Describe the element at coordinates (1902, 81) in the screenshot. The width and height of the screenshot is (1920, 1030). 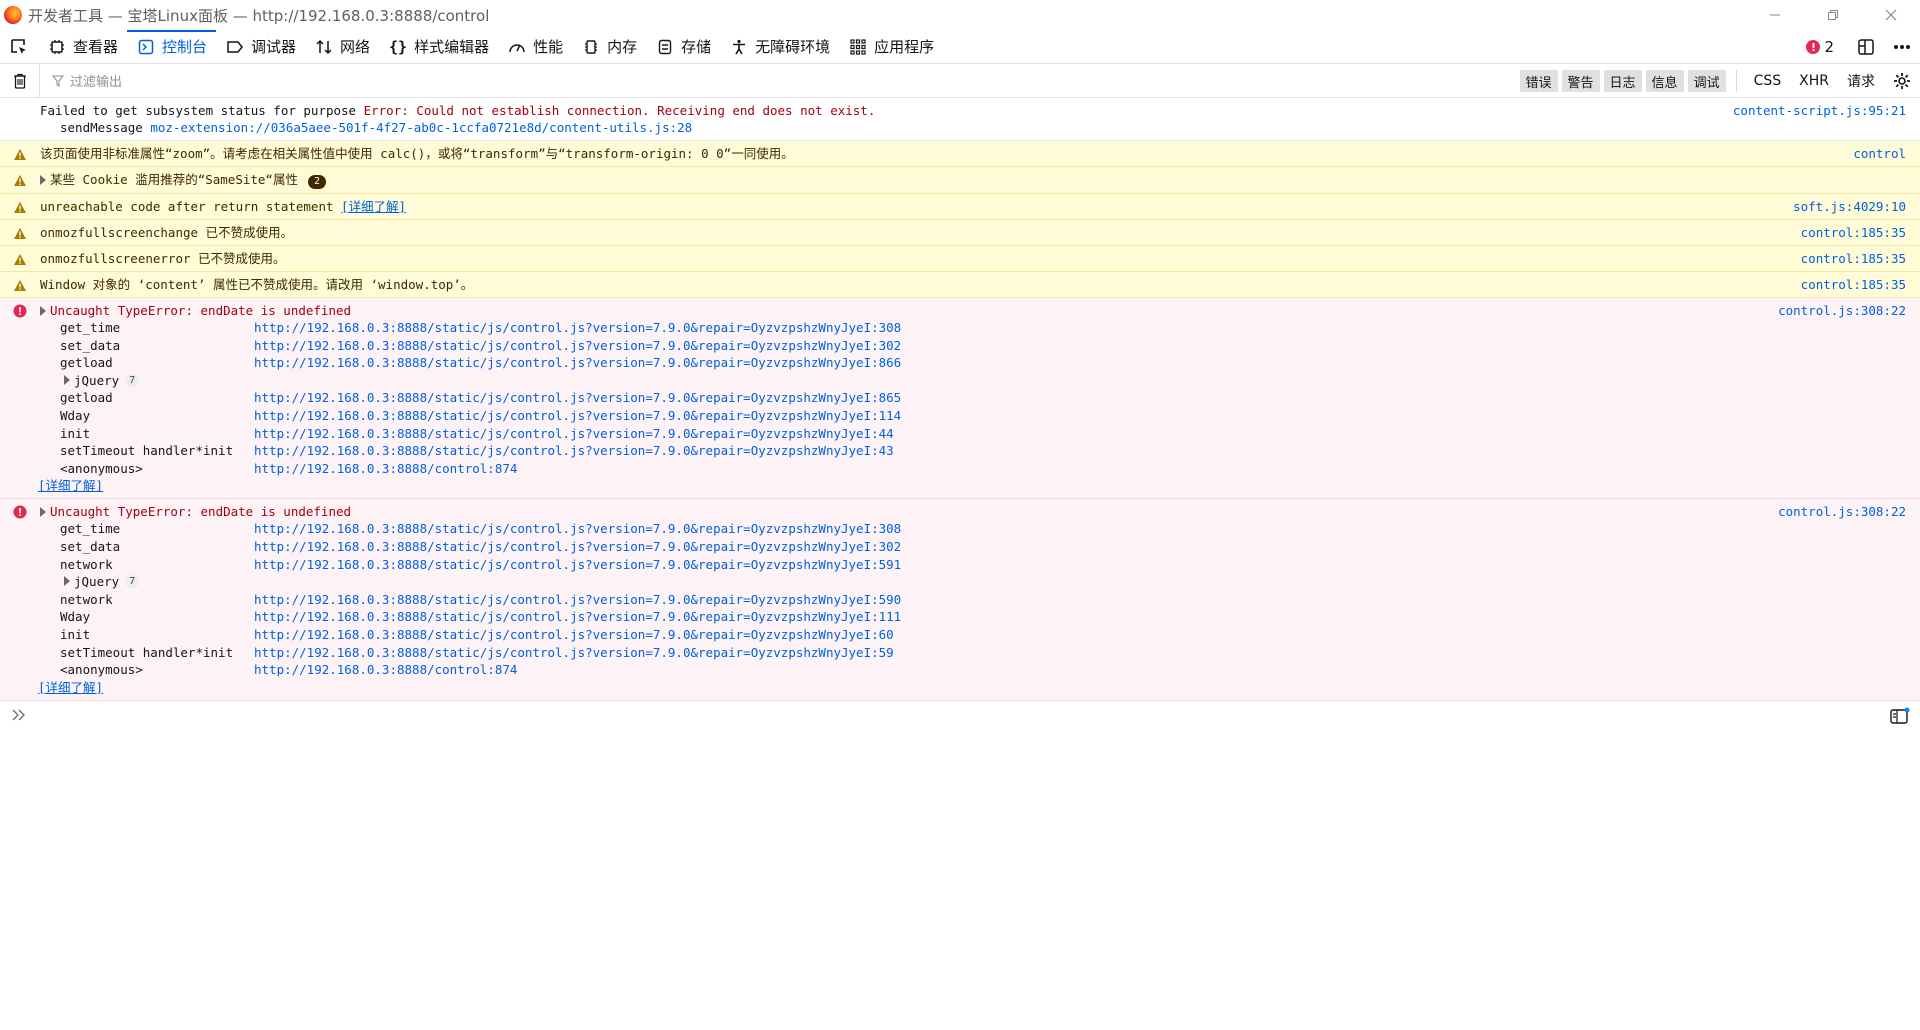
I see `console-settings-button` at that location.